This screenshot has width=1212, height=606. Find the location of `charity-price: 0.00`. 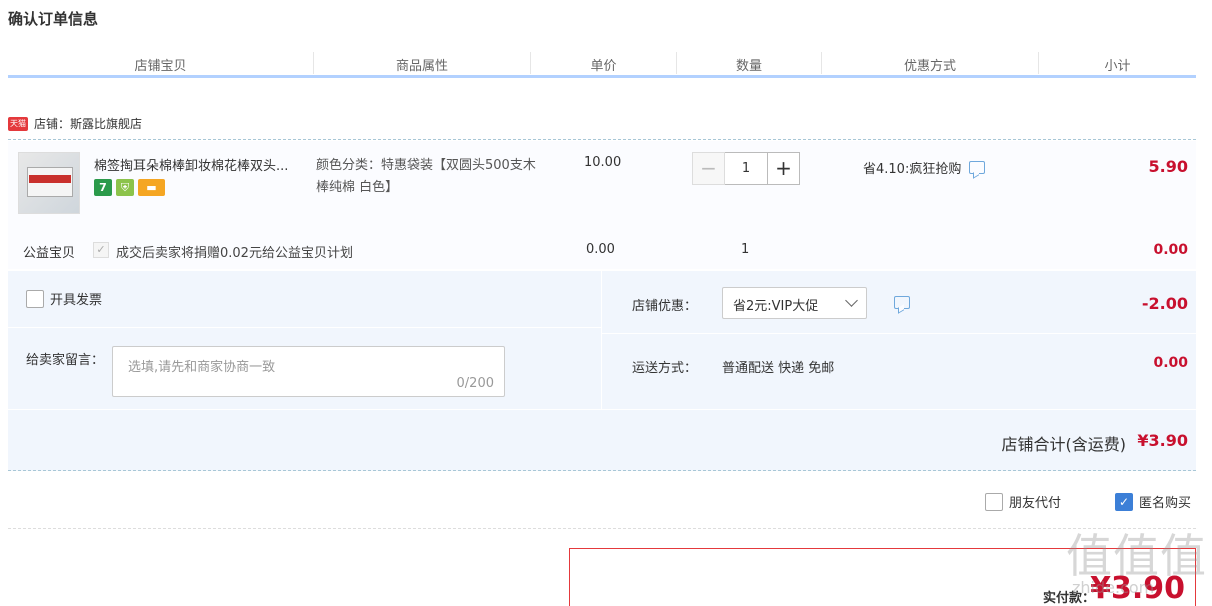

charity-price: 0.00 is located at coordinates (600, 249).